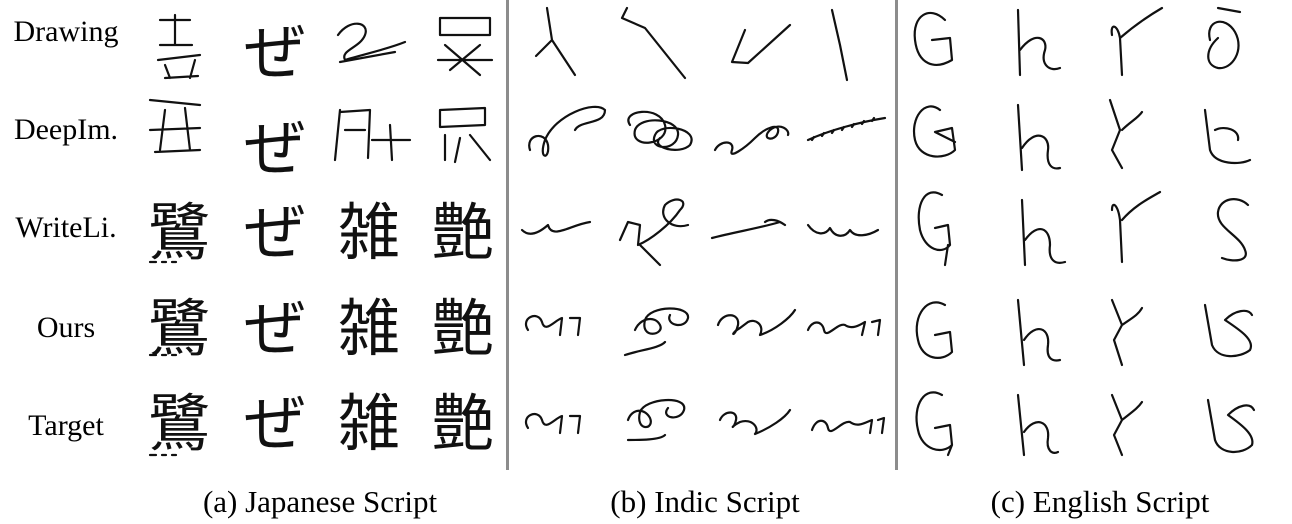  I want to click on indic-target-strokes, so click(705, 420).